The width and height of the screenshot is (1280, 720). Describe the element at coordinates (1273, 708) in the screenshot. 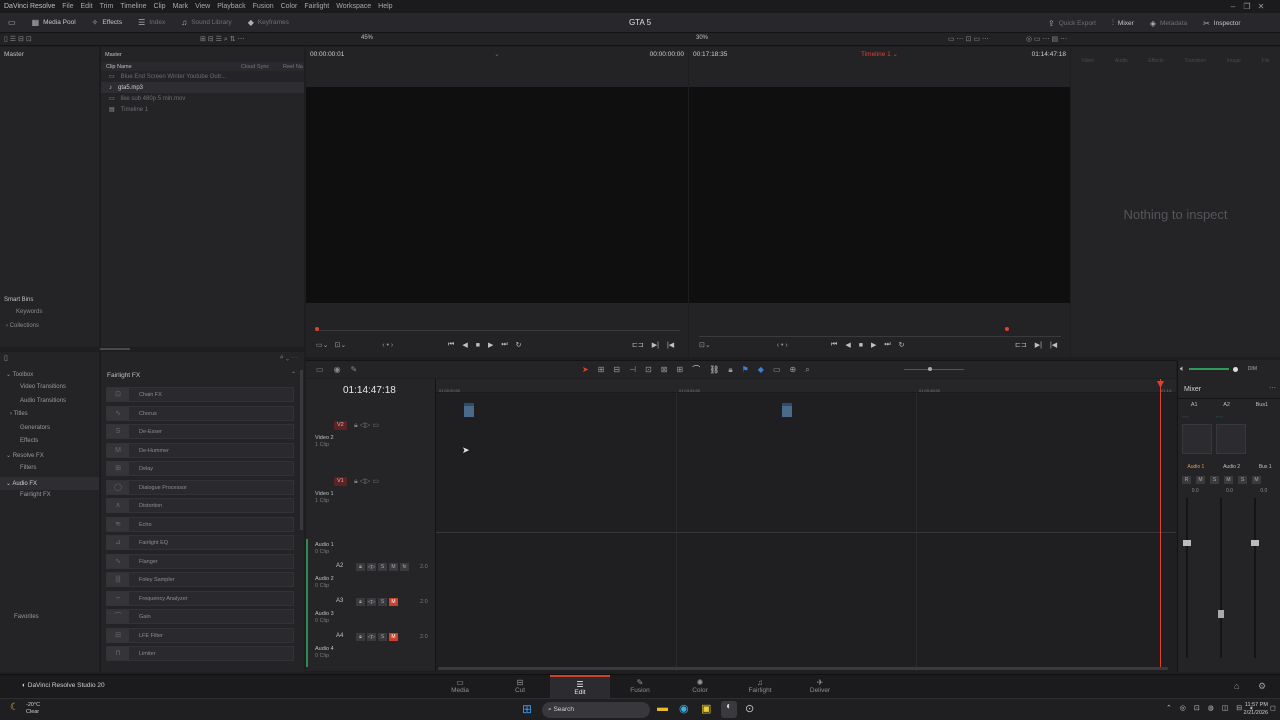

I see `notification-icon: ◻` at that location.